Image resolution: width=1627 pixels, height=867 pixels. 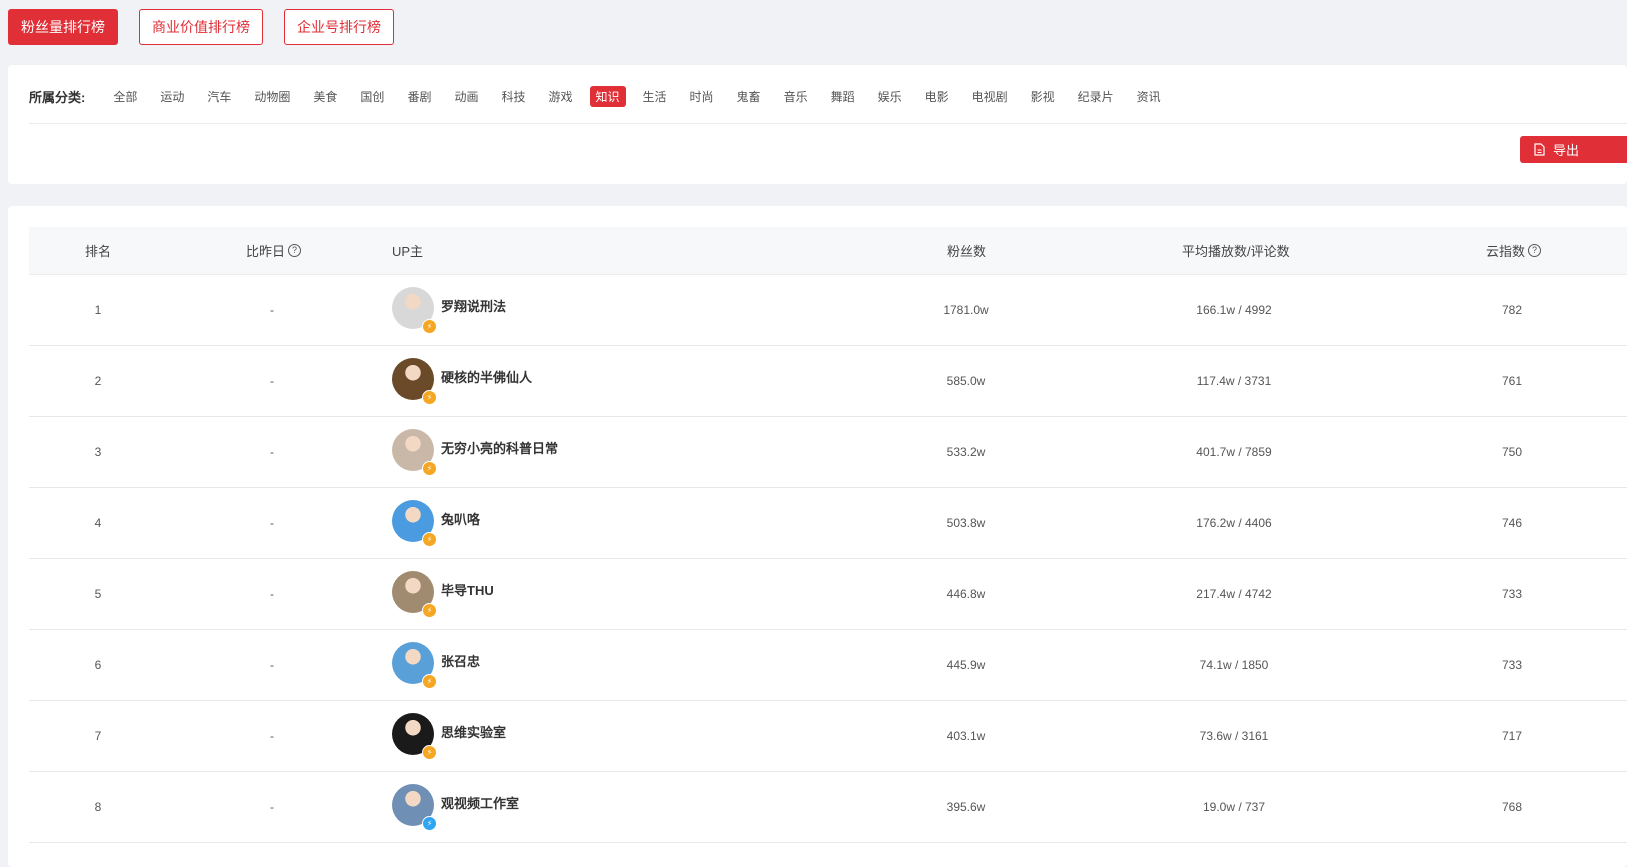 What do you see at coordinates (466, 96) in the screenshot?
I see `category-animation: 动画` at bounding box center [466, 96].